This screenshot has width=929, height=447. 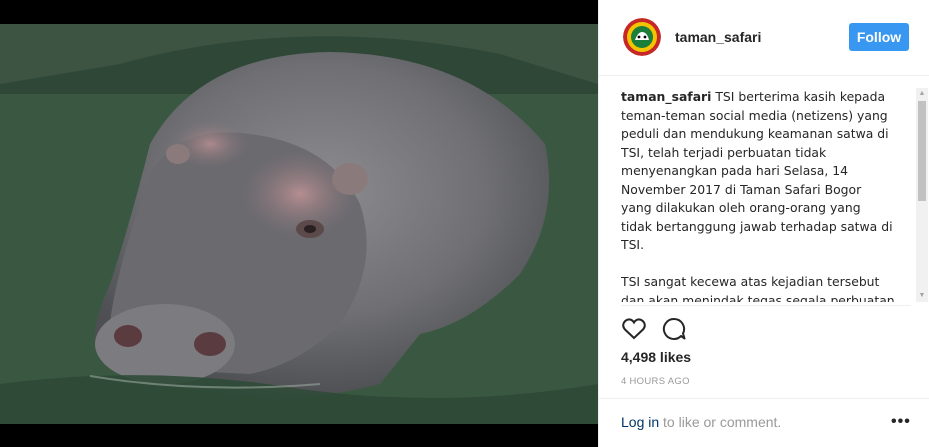 I want to click on caption-scrollbar: ▲ ▼, so click(x=922, y=195).